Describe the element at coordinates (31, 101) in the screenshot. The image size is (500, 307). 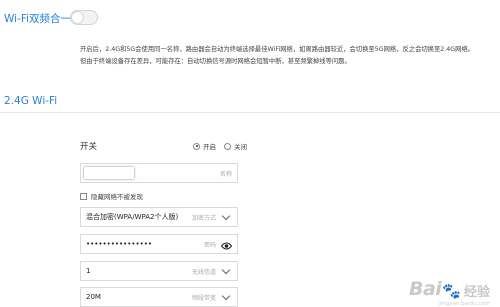
I see `section-title: 2.4G Wi-Fi` at that location.